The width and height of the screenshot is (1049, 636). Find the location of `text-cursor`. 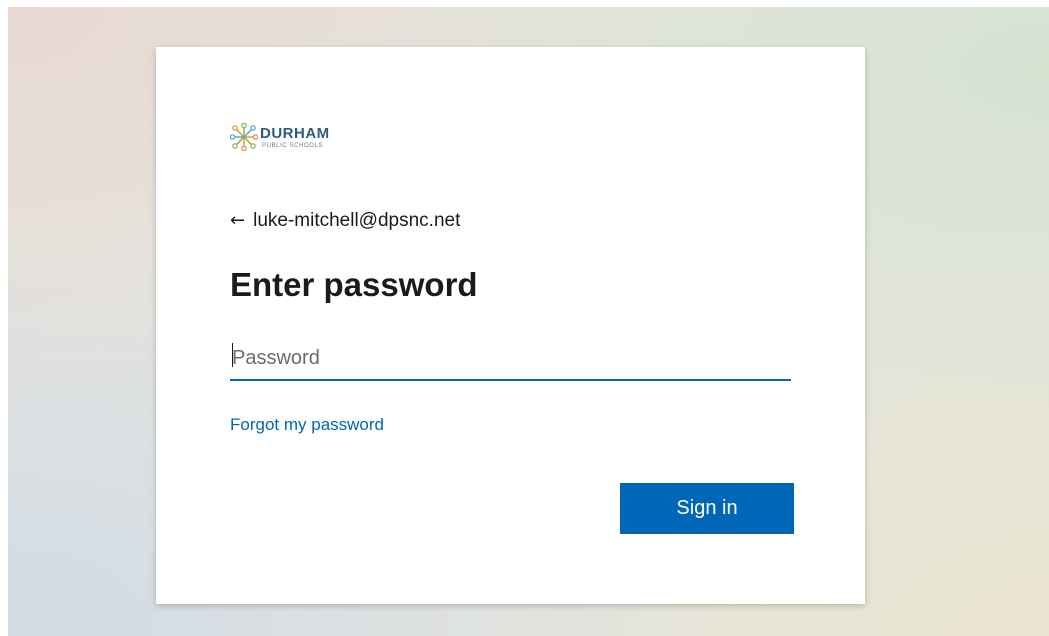

text-cursor is located at coordinates (232, 355).